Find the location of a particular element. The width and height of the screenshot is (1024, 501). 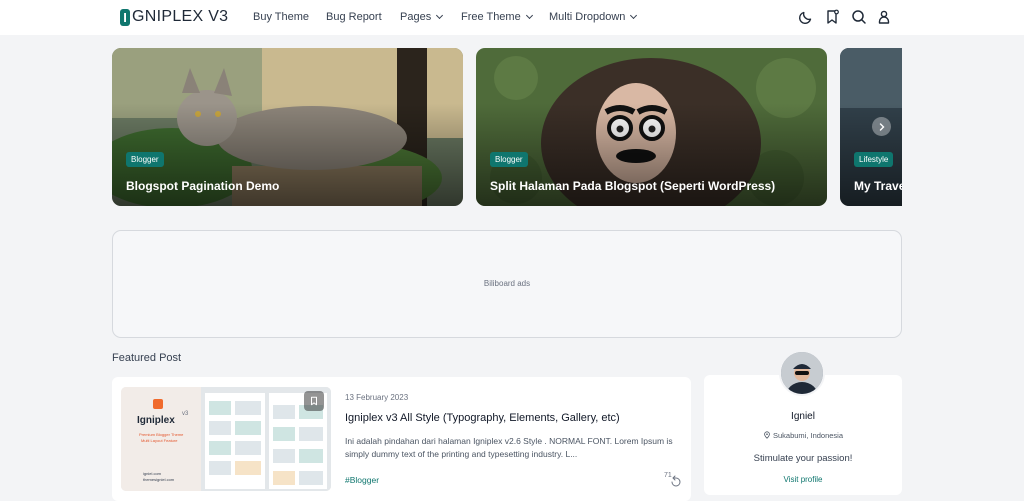

moon-icon is located at coordinates (806, 17).